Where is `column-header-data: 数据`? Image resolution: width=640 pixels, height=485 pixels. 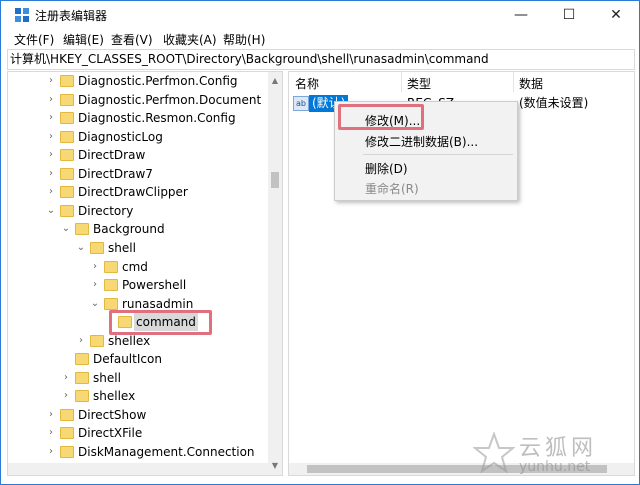
column-header-data: 数据 is located at coordinates (531, 83).